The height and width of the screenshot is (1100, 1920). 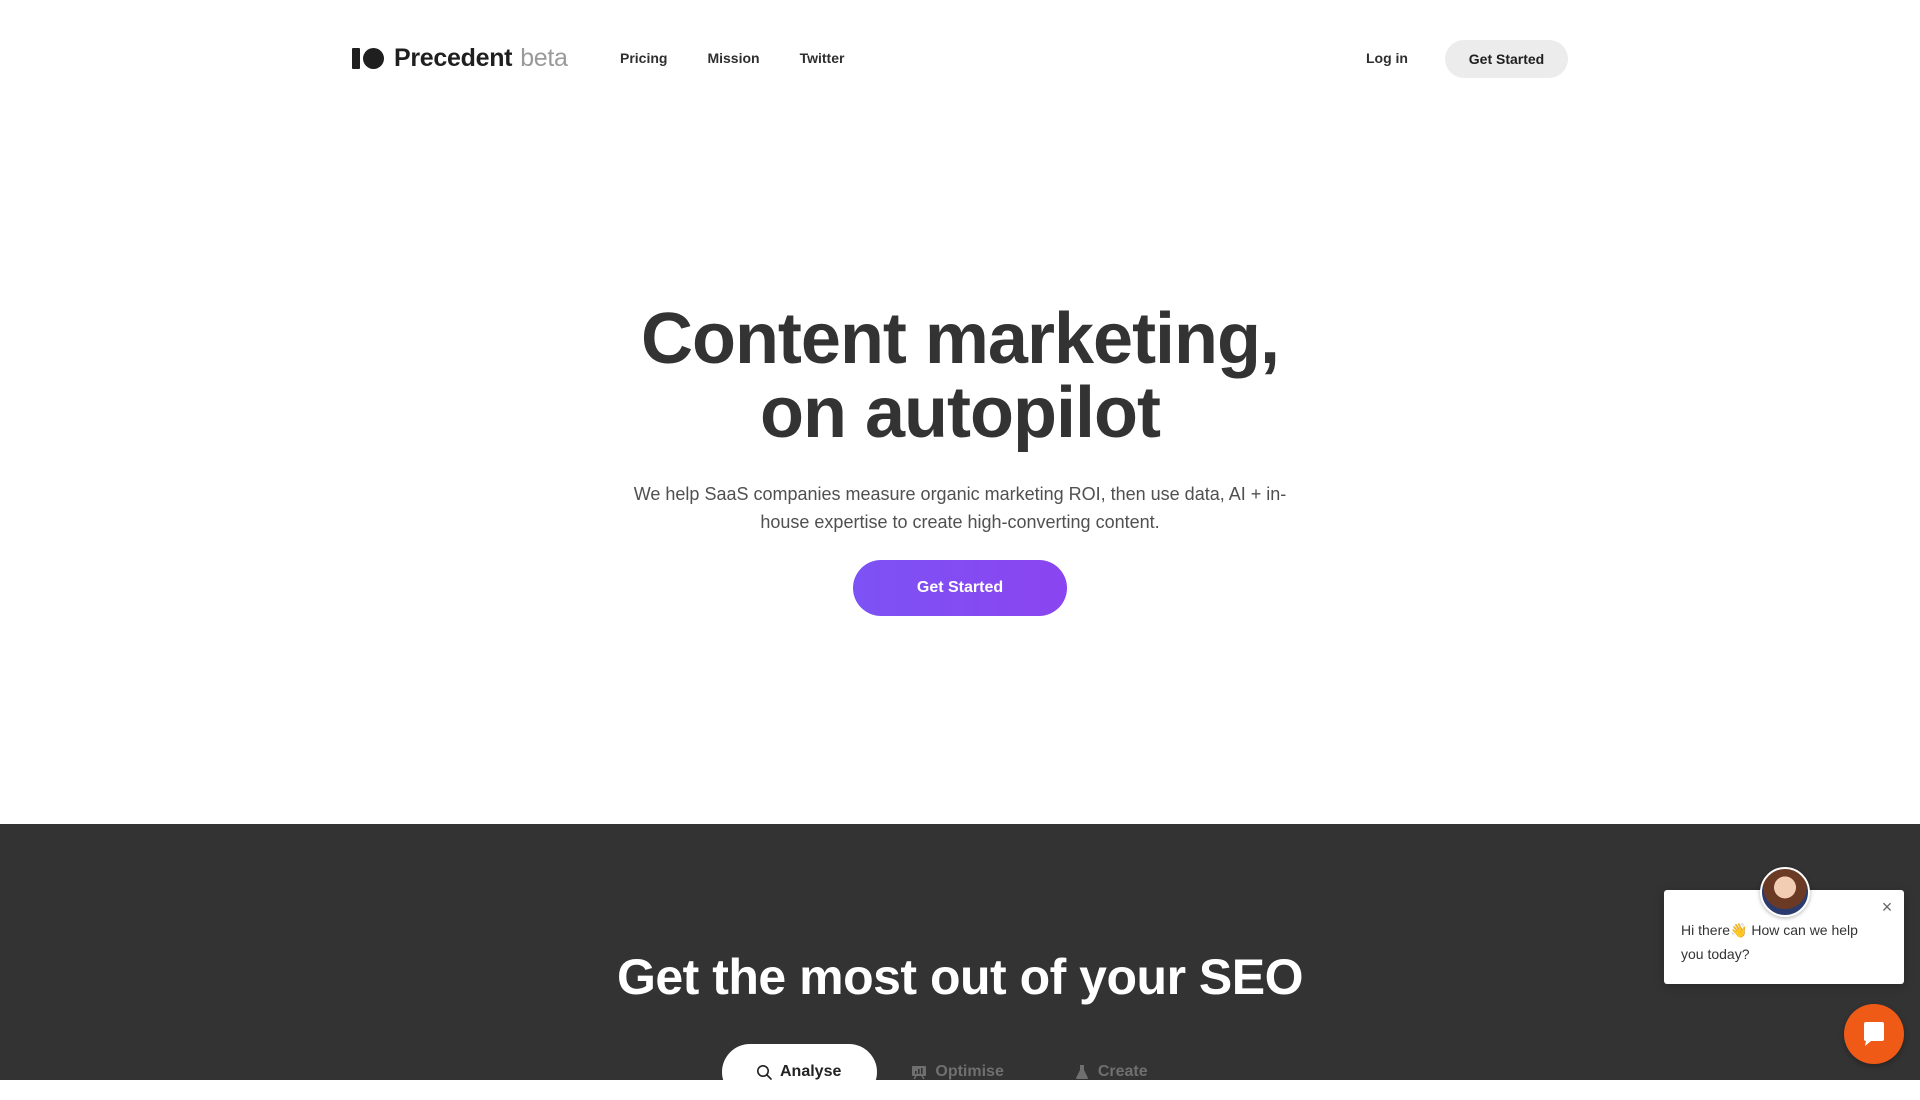 I want to click on login-link: Log in, so click(x=1387, y=58).